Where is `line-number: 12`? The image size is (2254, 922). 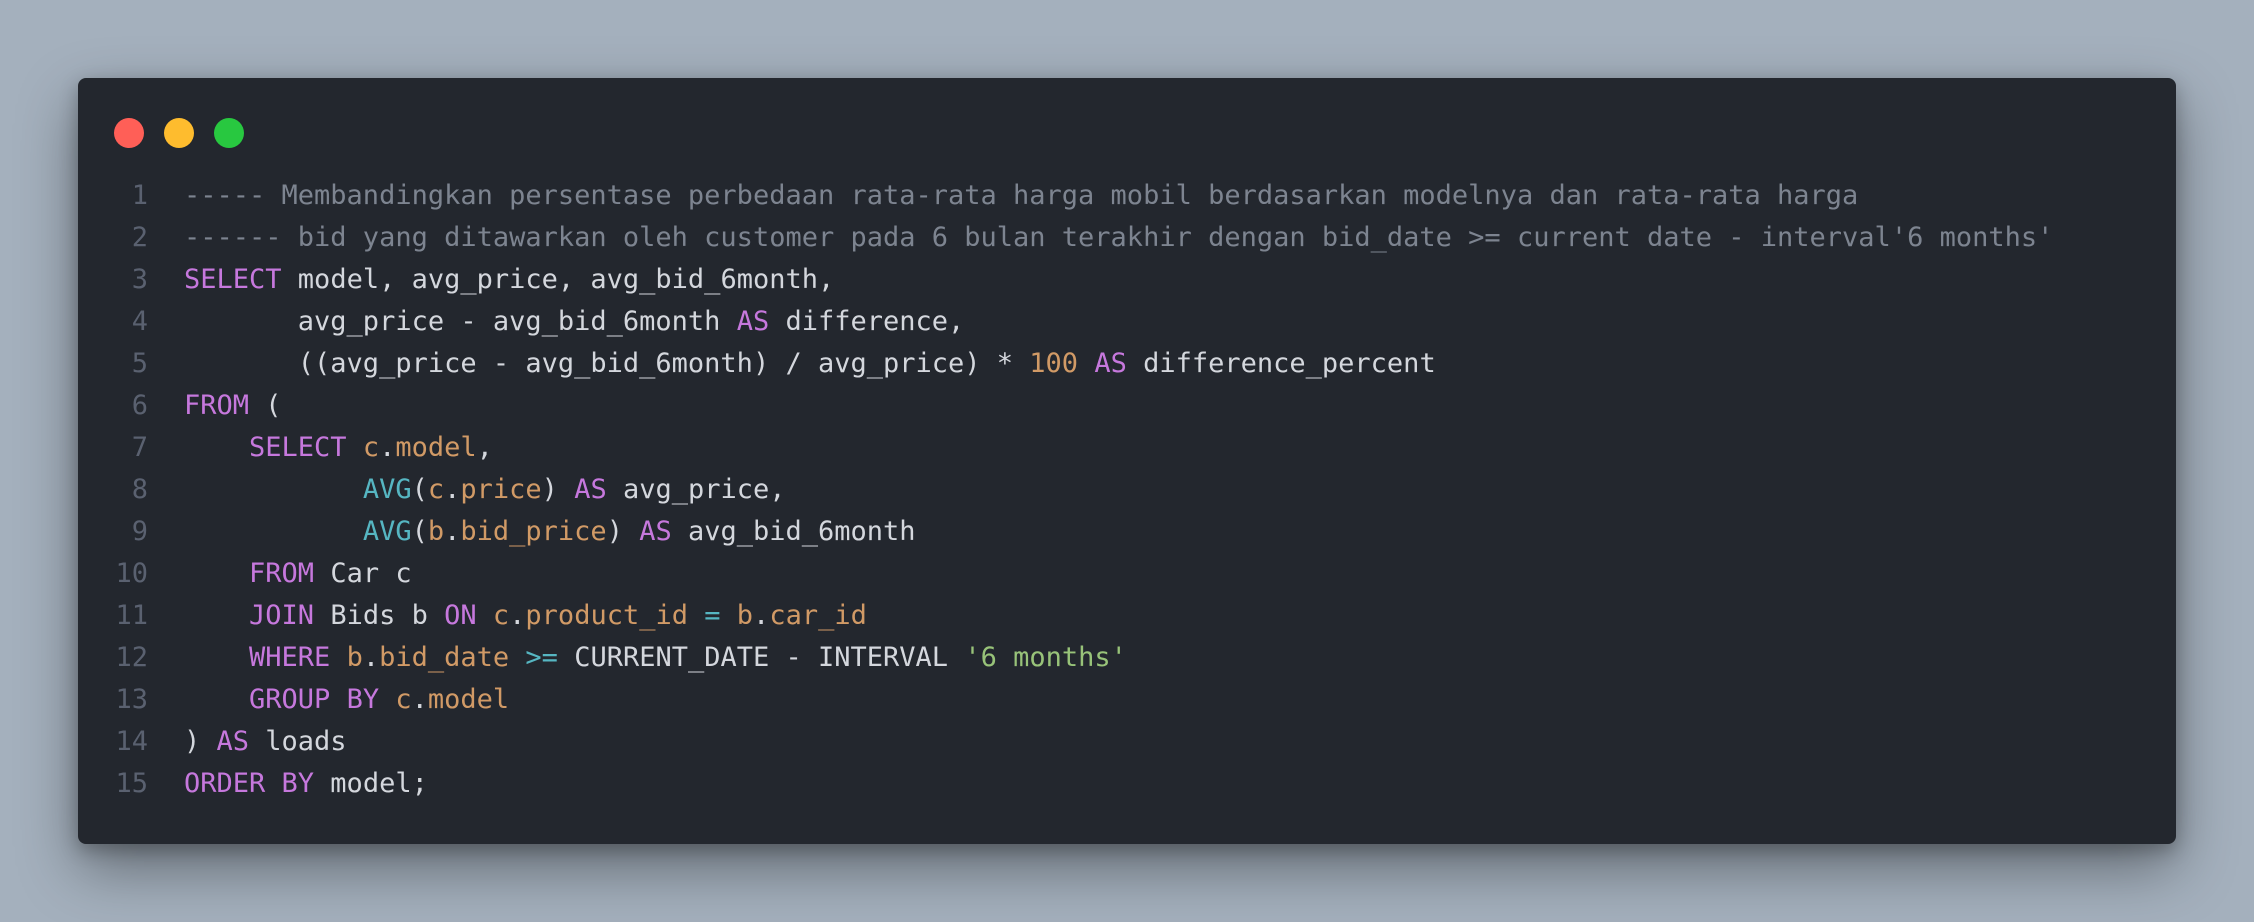
line-number: 12 is located at coordinates (131, 657).